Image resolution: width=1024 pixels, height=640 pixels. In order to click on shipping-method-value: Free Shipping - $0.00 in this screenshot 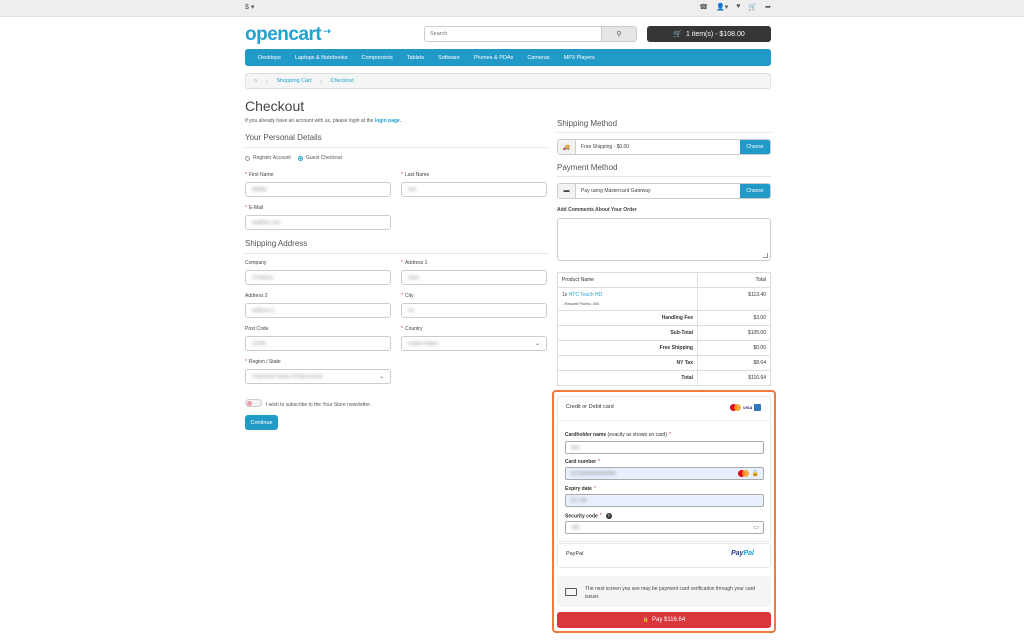, I will do `click(605, 147)`.